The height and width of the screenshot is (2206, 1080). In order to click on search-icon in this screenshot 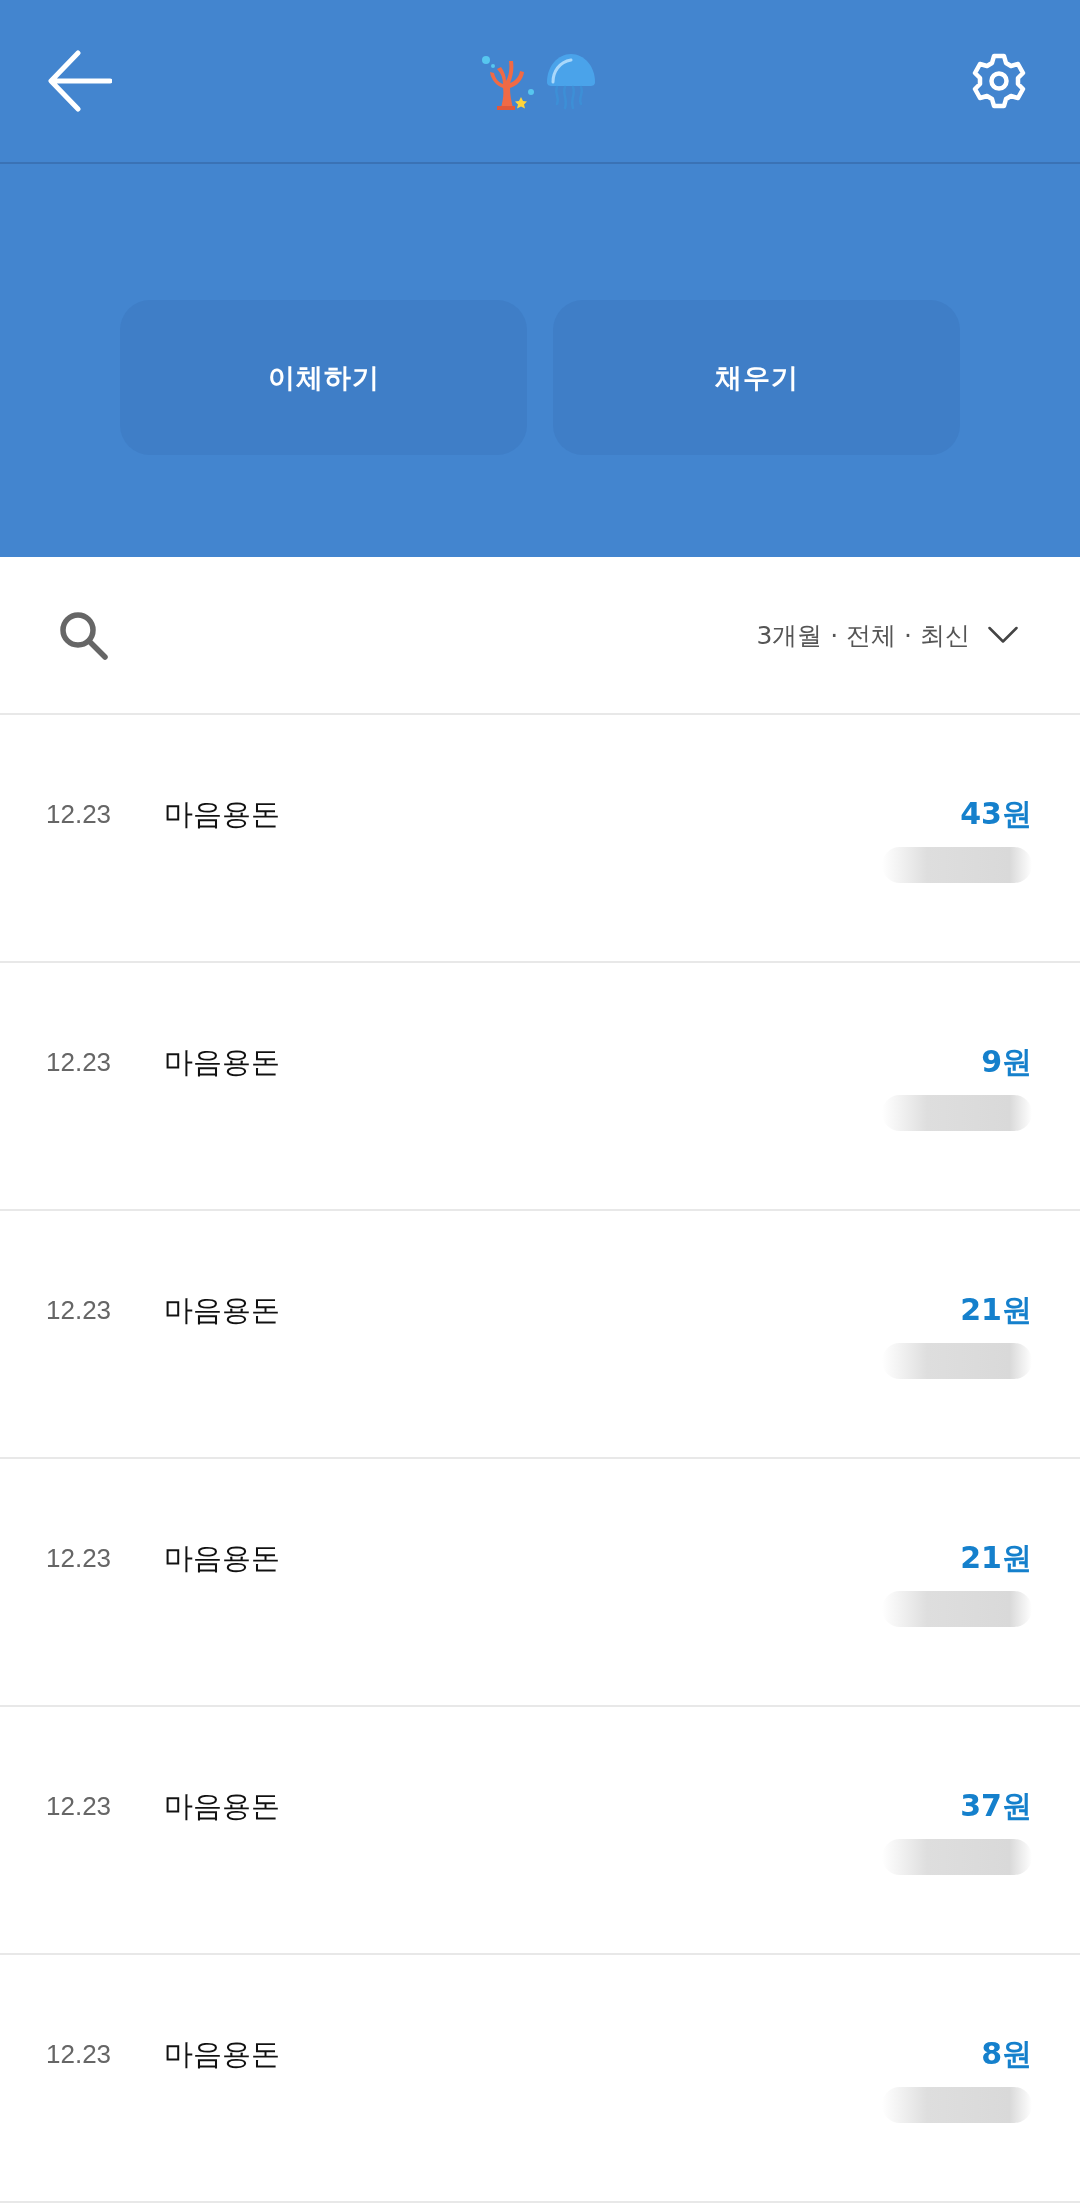, I will do `click(83, 635)`.